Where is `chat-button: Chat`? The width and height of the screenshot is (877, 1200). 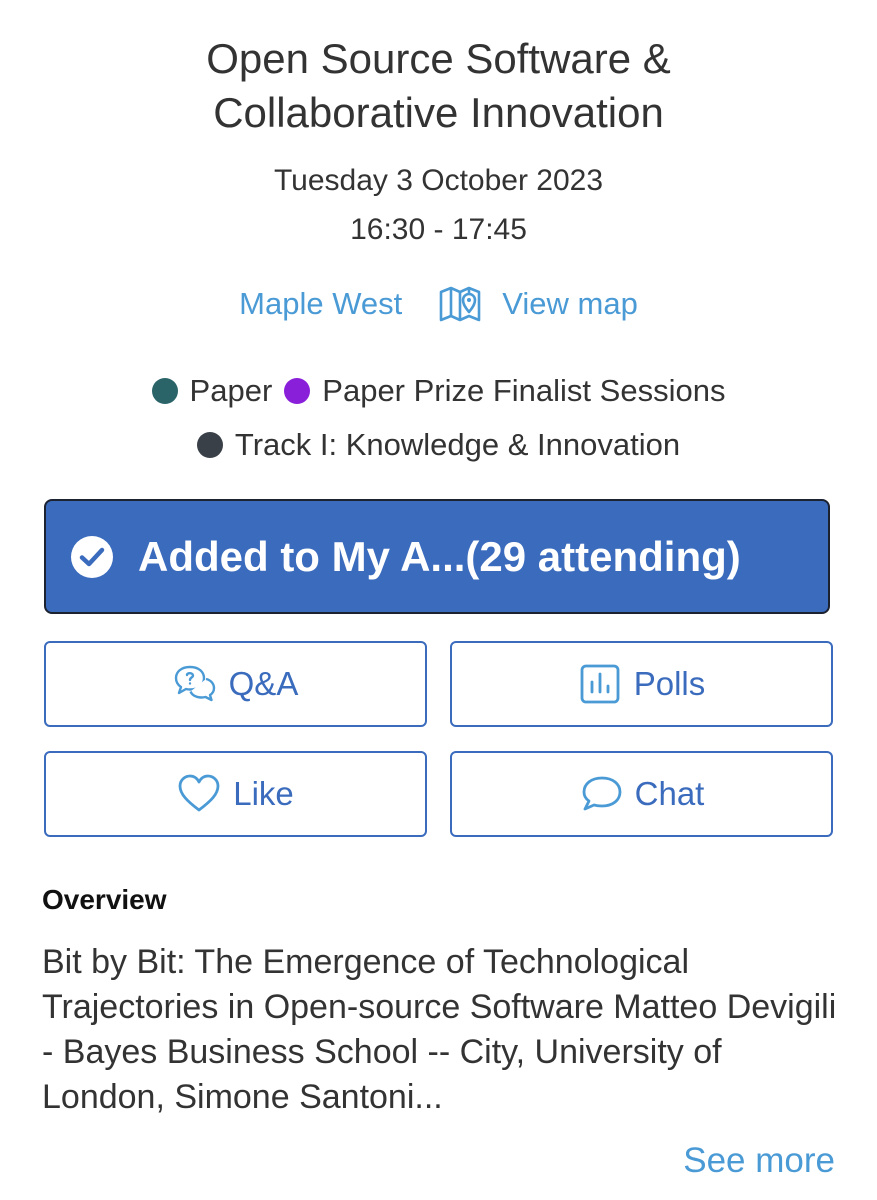 chat-button: Chat is located at coordinates (641, 794).